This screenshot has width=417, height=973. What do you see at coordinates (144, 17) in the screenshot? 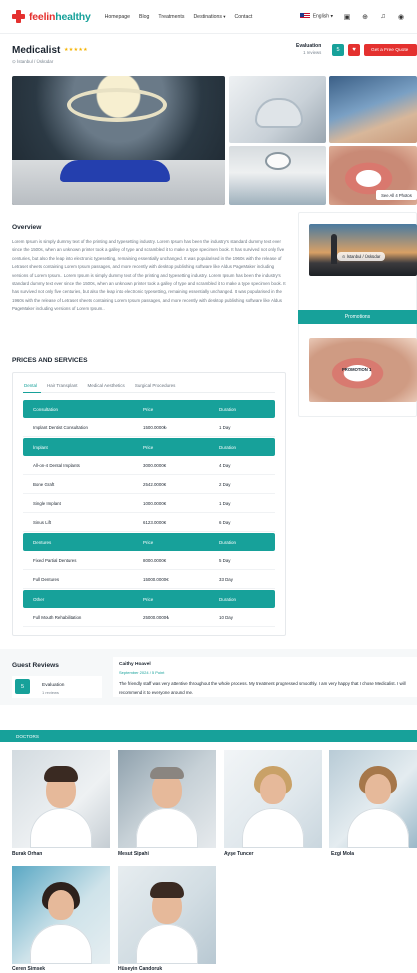
I see `nav-blog: Blog` at bounding box center [144, 17].